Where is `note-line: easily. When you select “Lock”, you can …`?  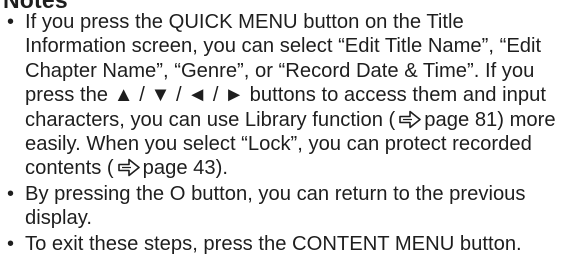 note-line: easily. When you select “Lock”, you can … is located at coordinates (278, 144).